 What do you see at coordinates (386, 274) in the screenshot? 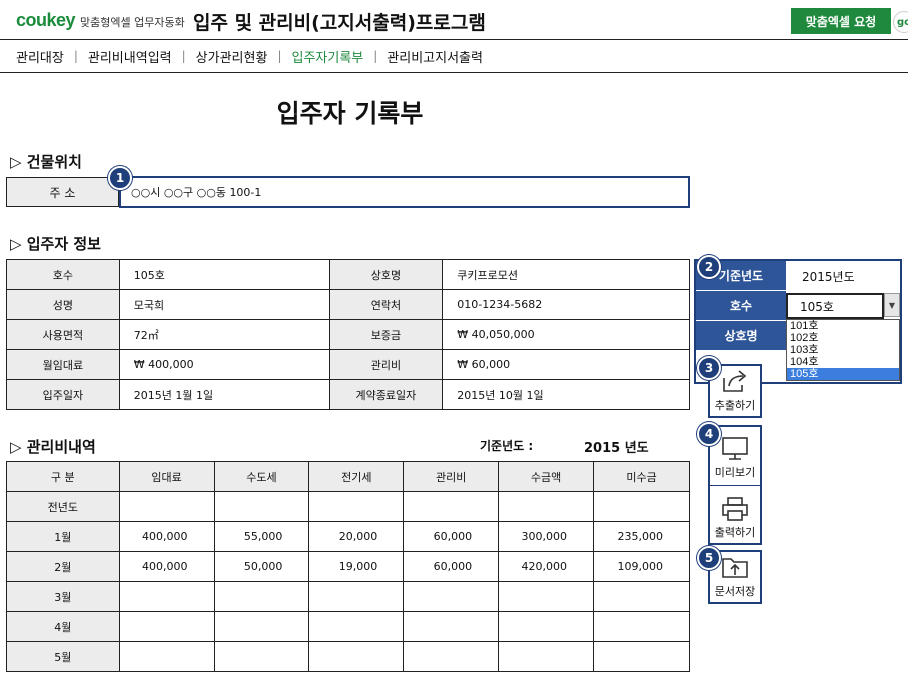
I see `label-shop-name: 상호명` at bounding box center [386, 274].